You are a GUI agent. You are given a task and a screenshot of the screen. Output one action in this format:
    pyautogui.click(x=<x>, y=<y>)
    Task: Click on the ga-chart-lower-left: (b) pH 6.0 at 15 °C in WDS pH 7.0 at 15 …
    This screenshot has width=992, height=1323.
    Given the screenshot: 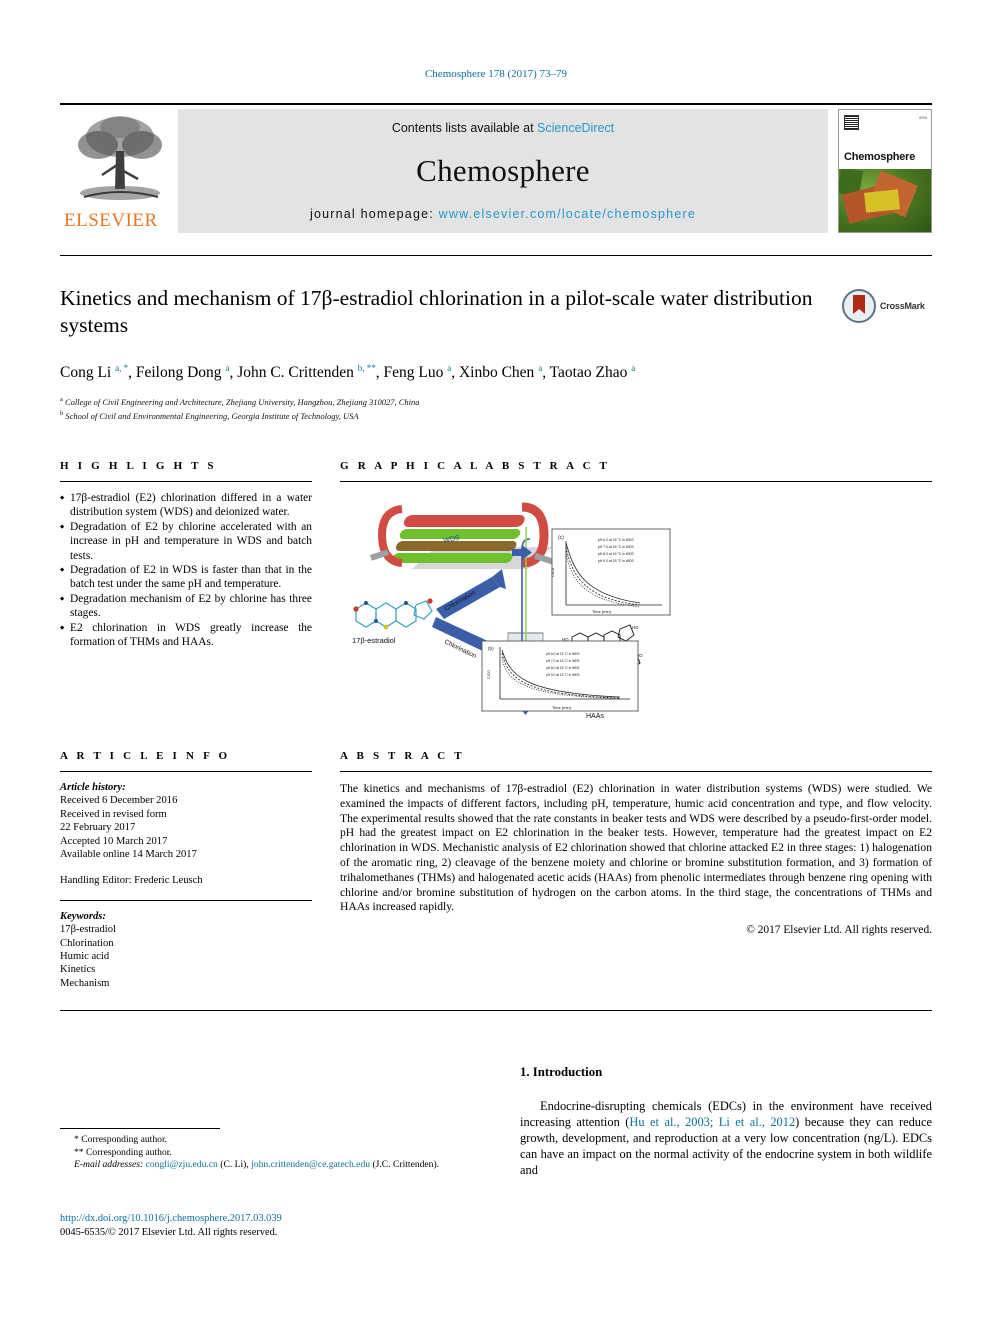 What is the action you would take?
    pyautogui.click(x=560, y=676)
    